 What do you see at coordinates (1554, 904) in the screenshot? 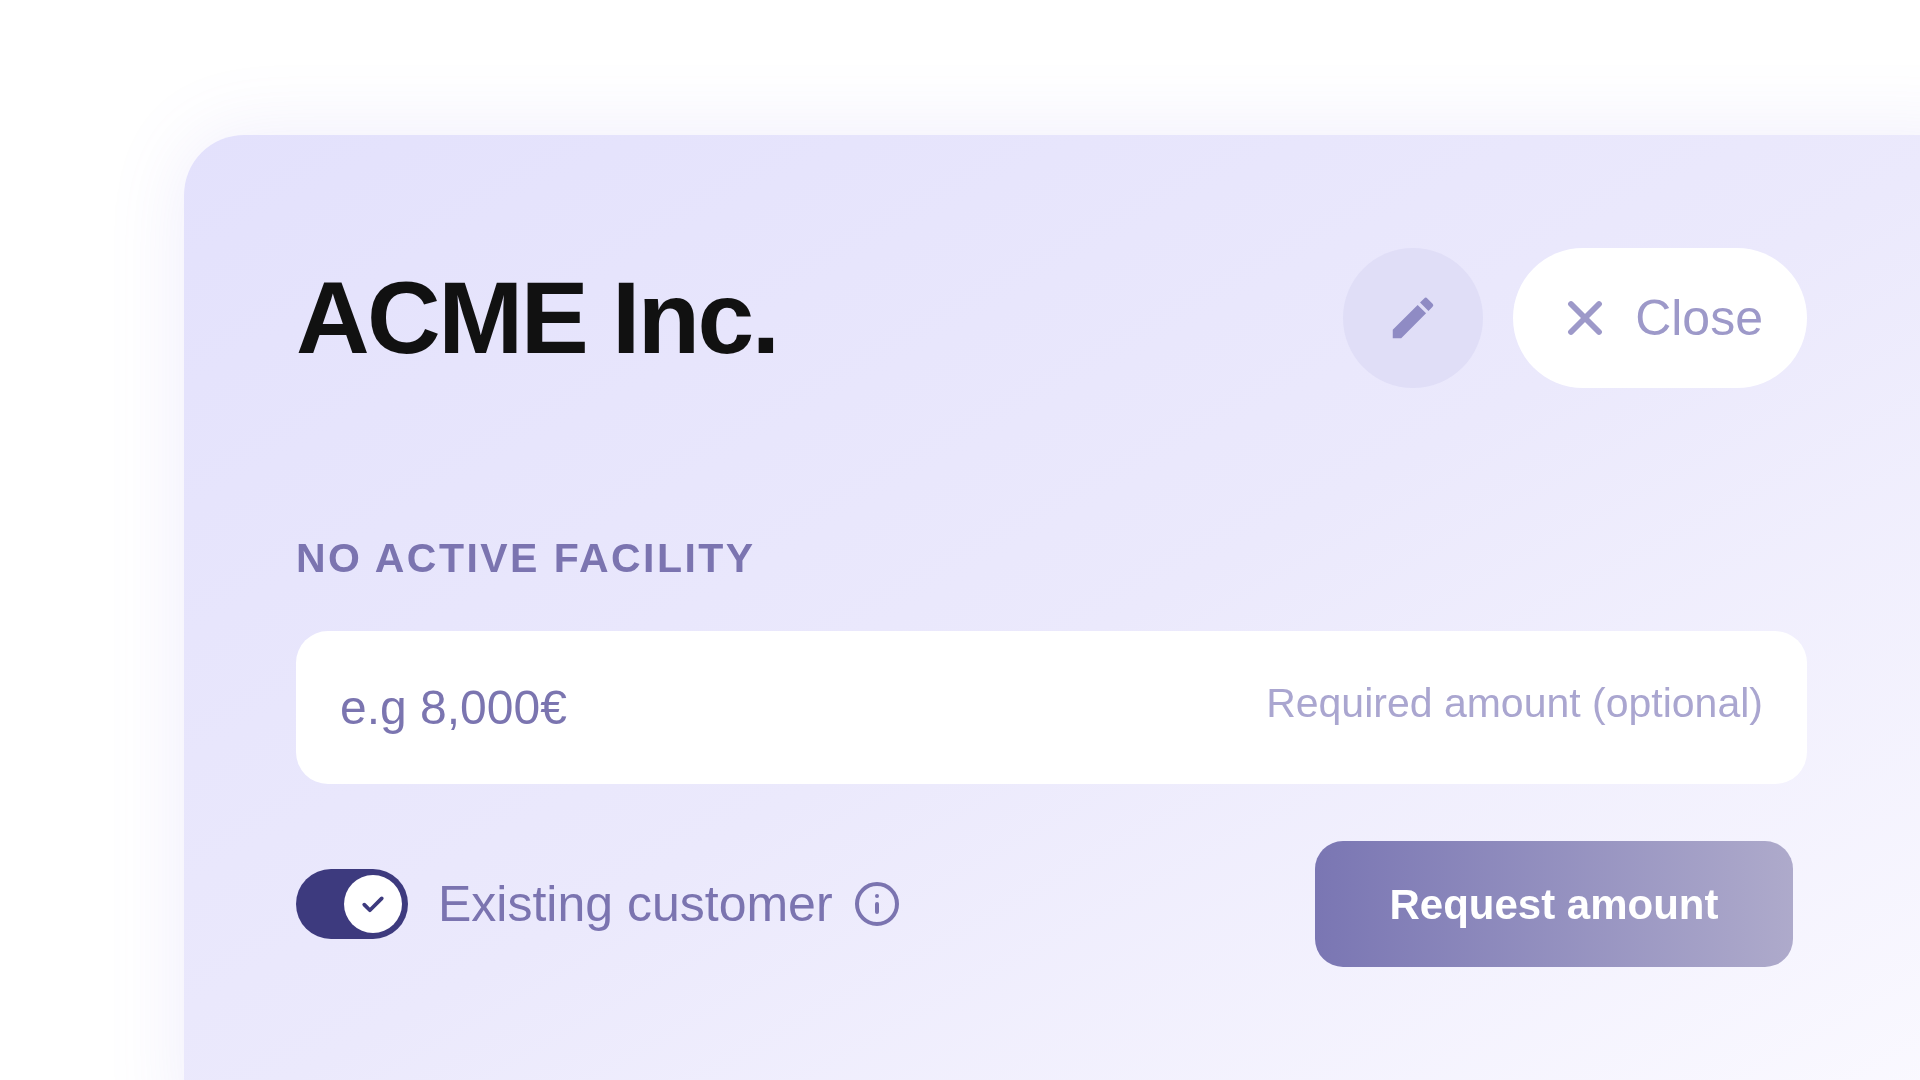
I see `request-amount-button: Request amount` at bounding box center [1554, 904].